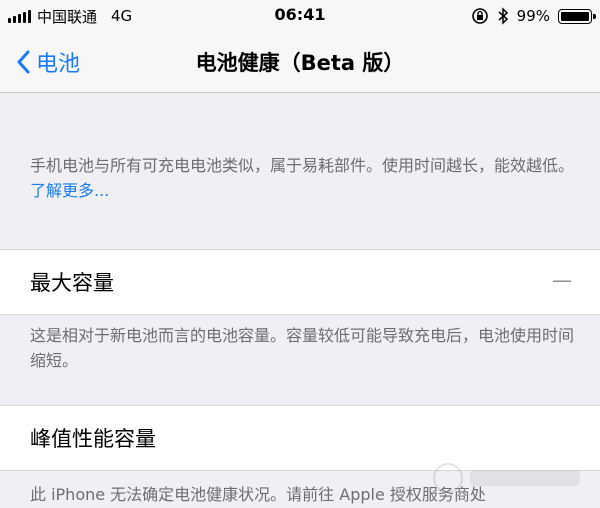  I want to click on page-title: 电池健康（Beta 版）, so click(300, 63).